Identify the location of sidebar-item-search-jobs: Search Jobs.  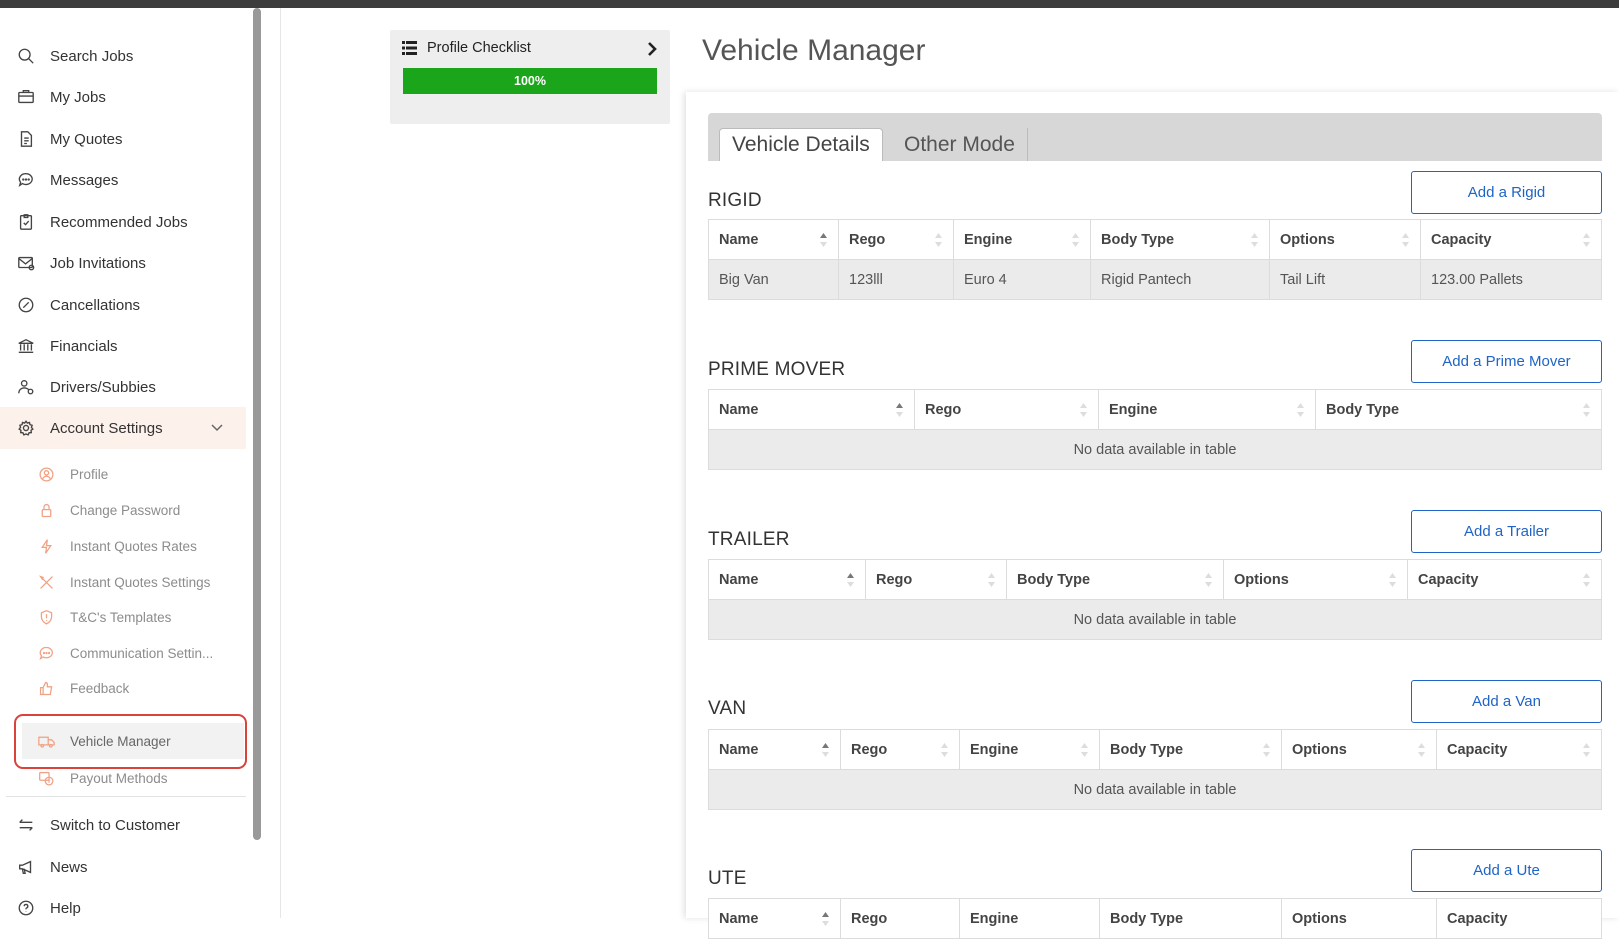
(123, 56).